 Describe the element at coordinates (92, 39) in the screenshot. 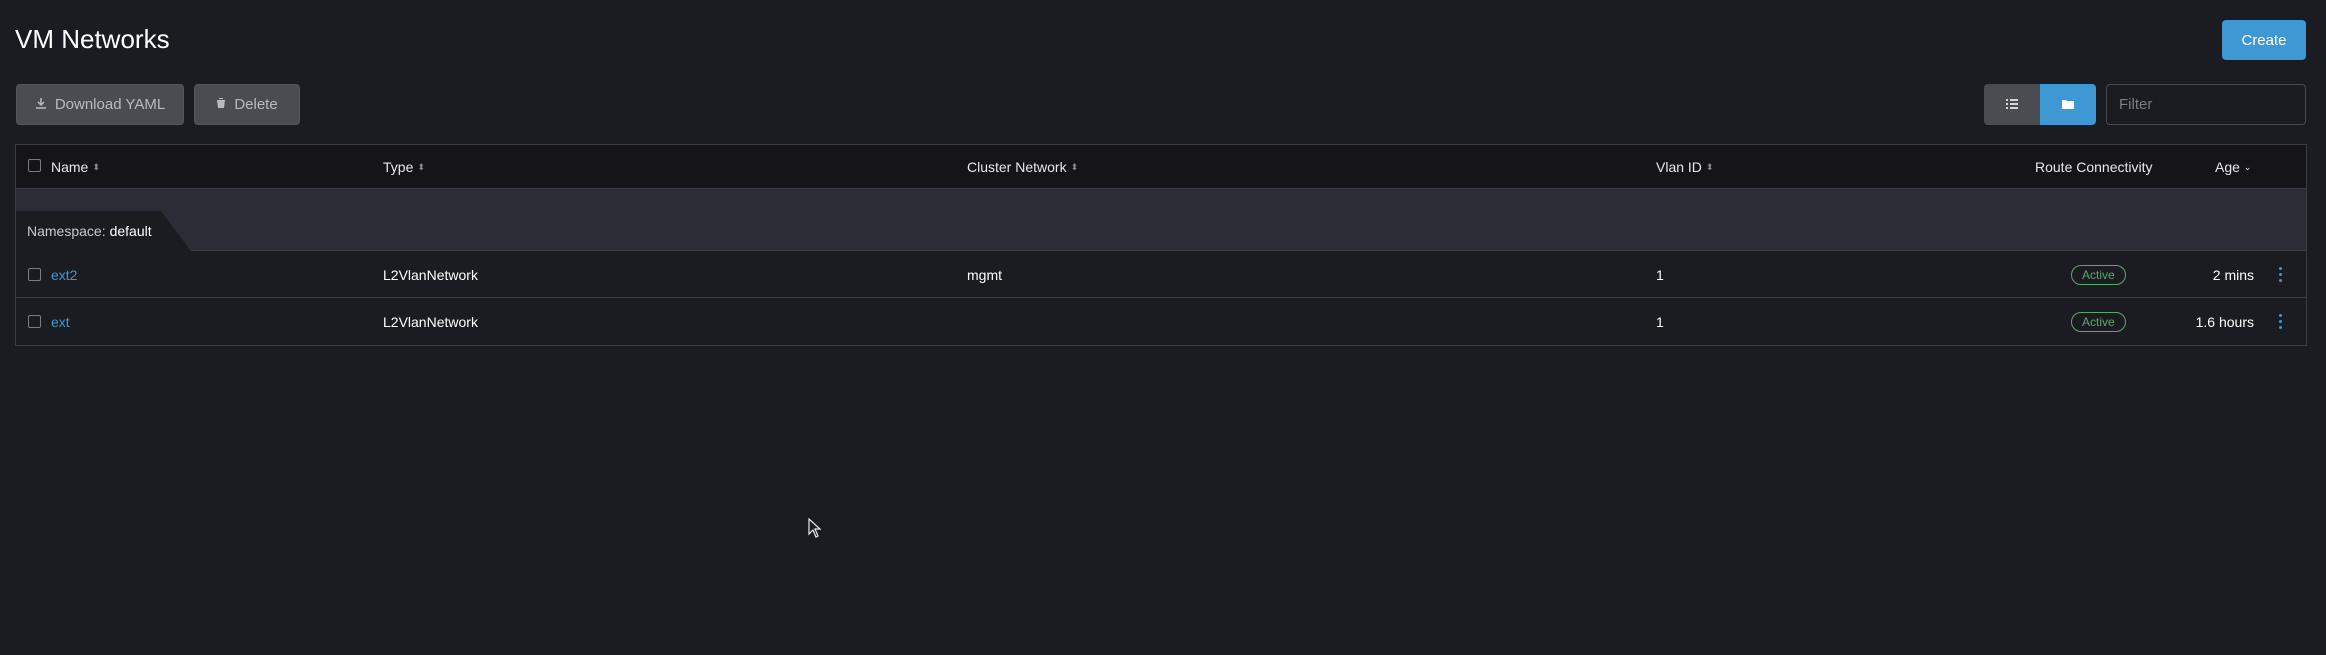

I see `page-title: VM Networks` at that location.